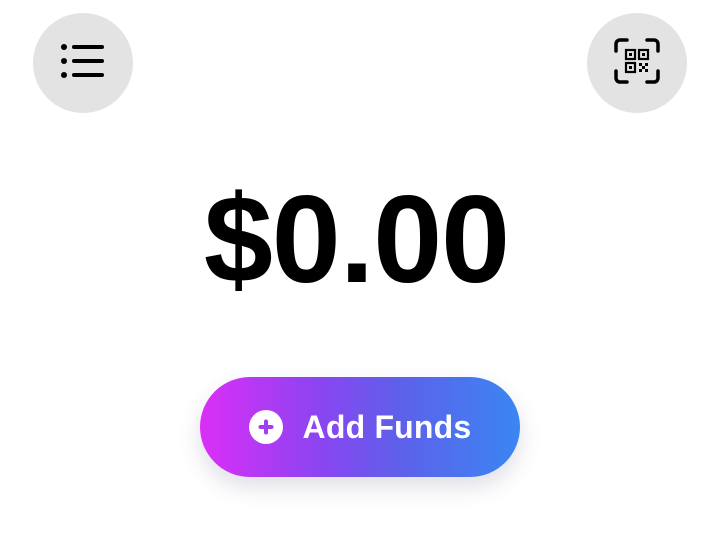 The image size is (713, 548). I want to click on scan-qr-button, so click(637, 63).